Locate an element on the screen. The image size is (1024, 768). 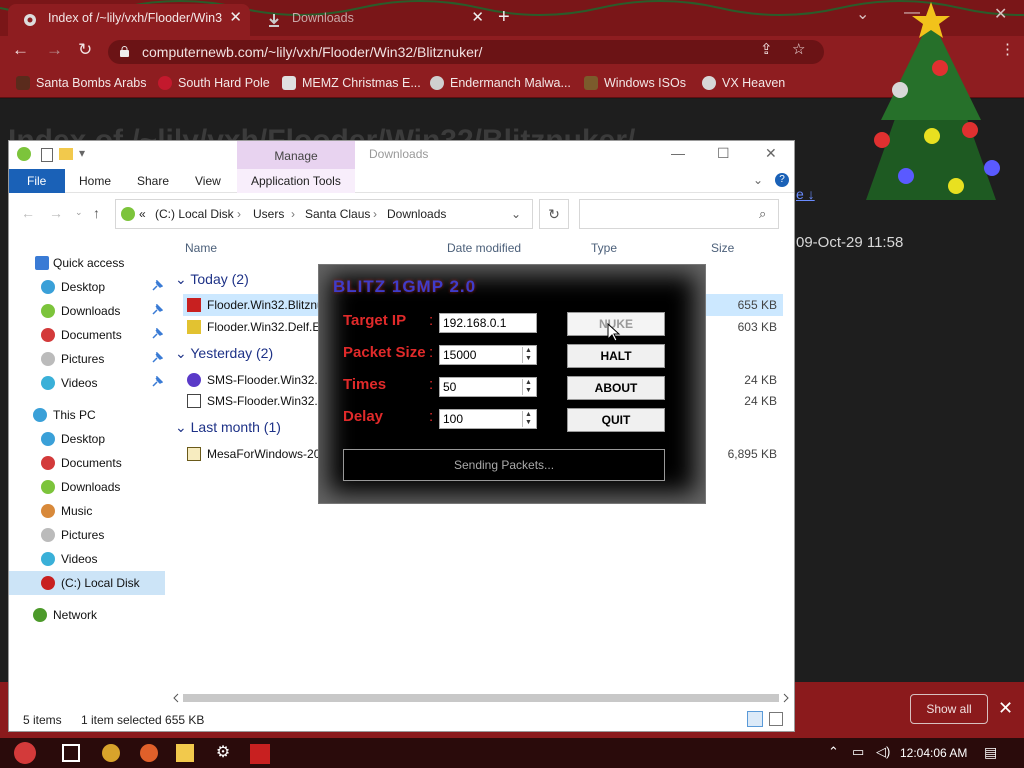
task-view-icon is located at coordinates (71, 753).